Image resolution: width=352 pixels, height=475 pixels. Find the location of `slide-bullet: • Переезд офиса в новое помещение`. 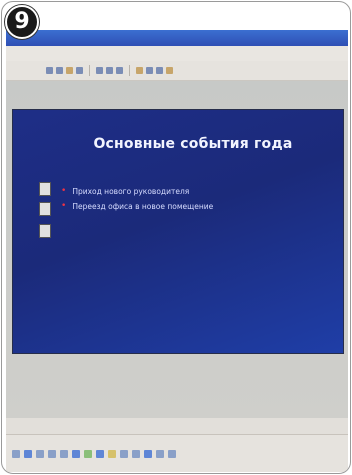

slide-bullet: • Переезд офиса в новое помещение is located at coordinates (193, 206).